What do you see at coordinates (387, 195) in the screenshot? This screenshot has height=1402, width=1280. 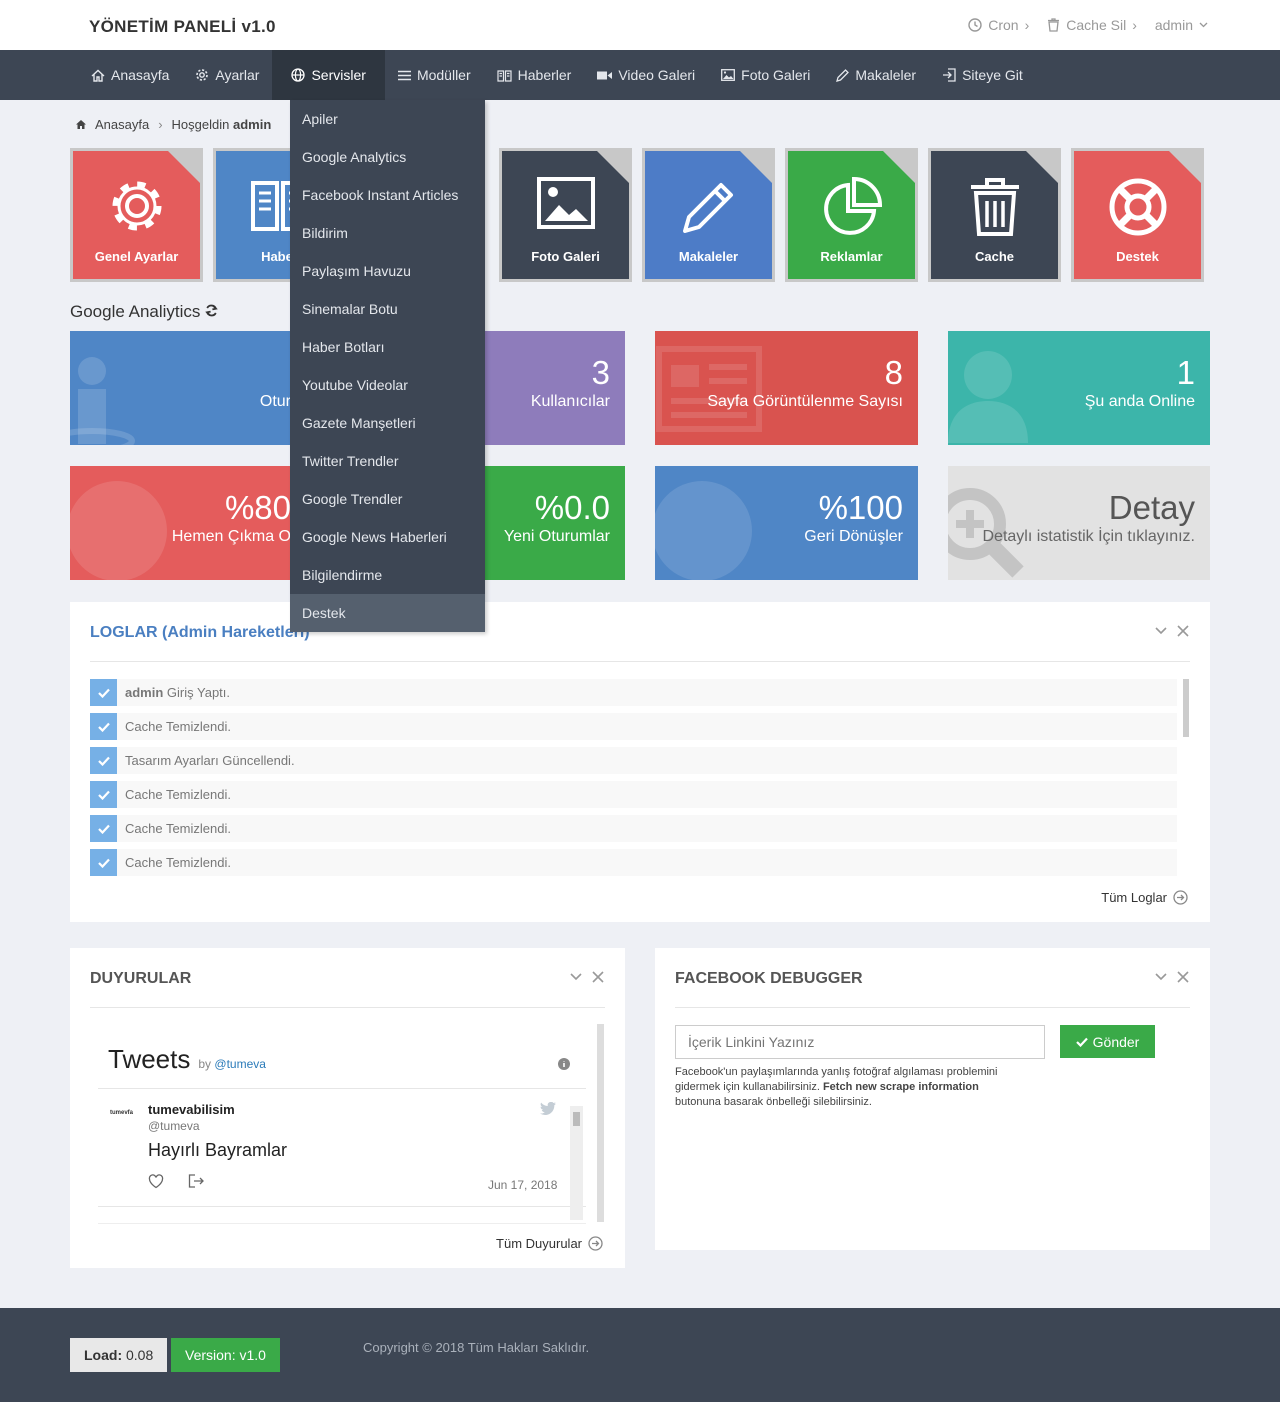 I see `menu-item-facebook-instant-articles: Facebook Instant Articles` at bounding box center [387, 195].